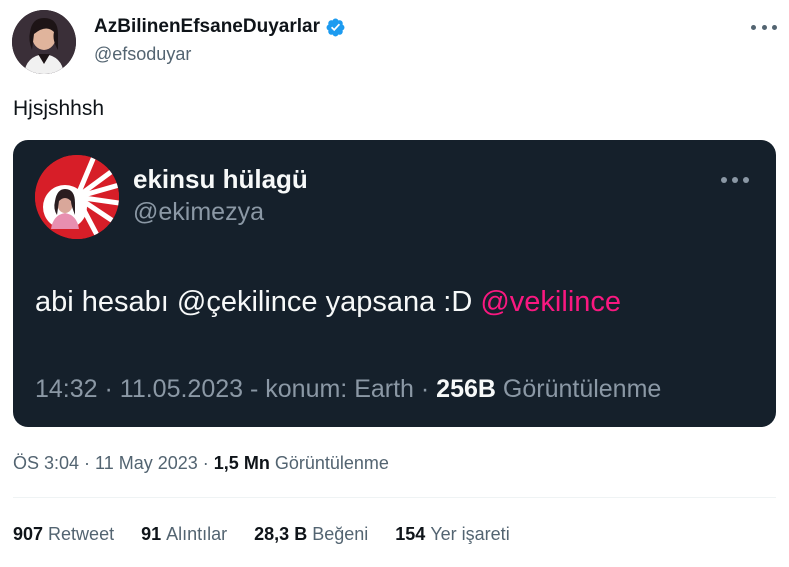 The width and height of the screenshot is (789, 567). I want to click on likes-stat: 28,3 B Beğeni, so click(311, 534).